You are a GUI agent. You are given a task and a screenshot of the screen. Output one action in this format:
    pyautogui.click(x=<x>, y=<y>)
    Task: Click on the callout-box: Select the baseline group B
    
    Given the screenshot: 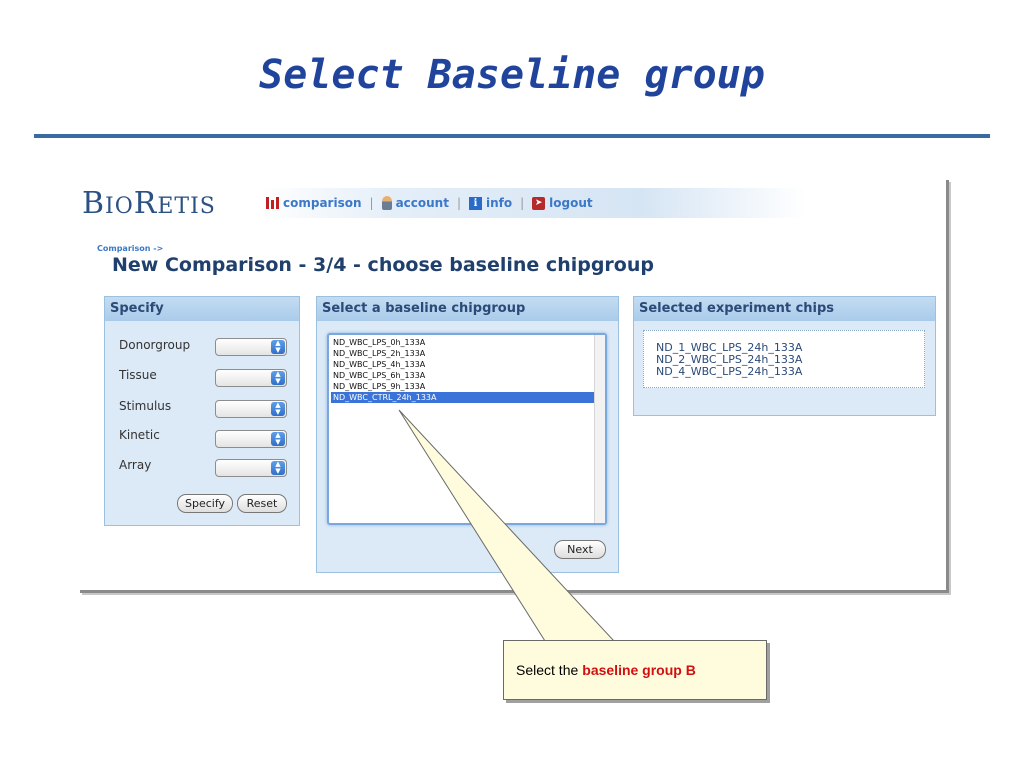 What is the action you would take?
    pyautogui.click(x=635, y=670)
    